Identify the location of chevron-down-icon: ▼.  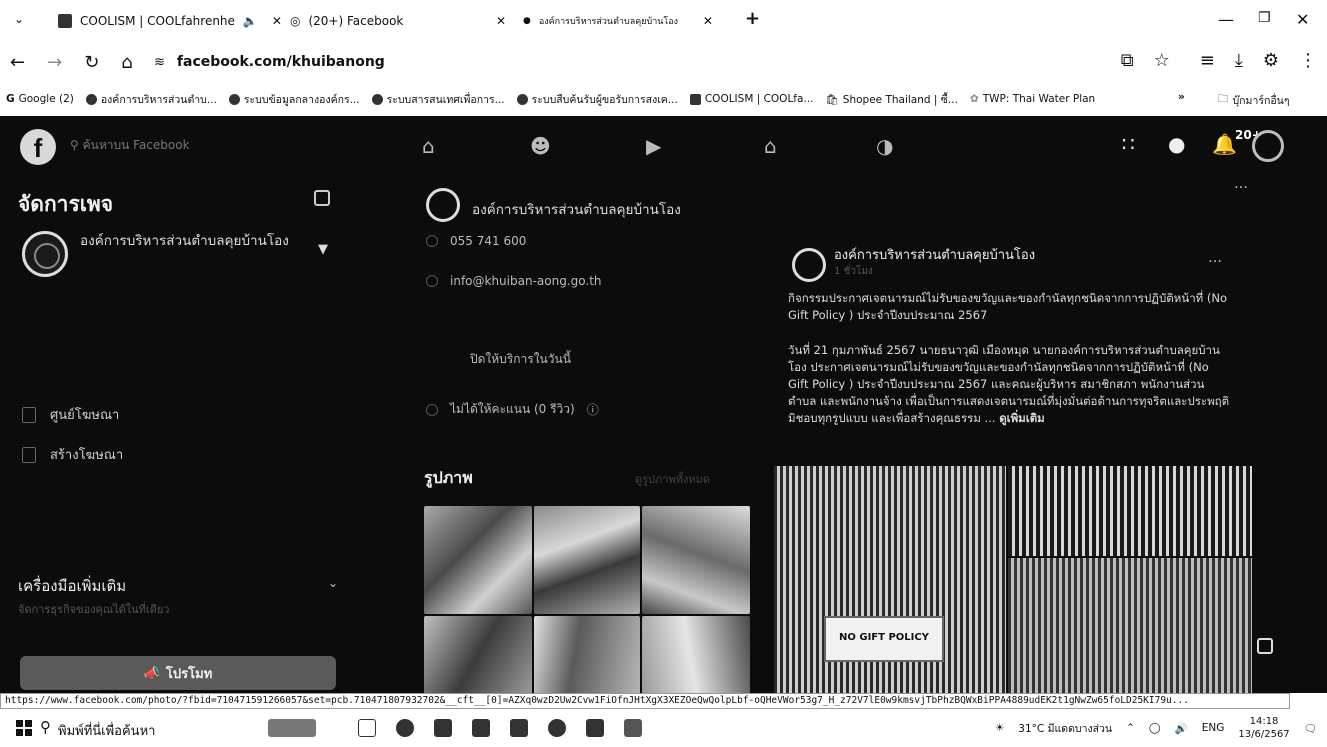
(323, 249).